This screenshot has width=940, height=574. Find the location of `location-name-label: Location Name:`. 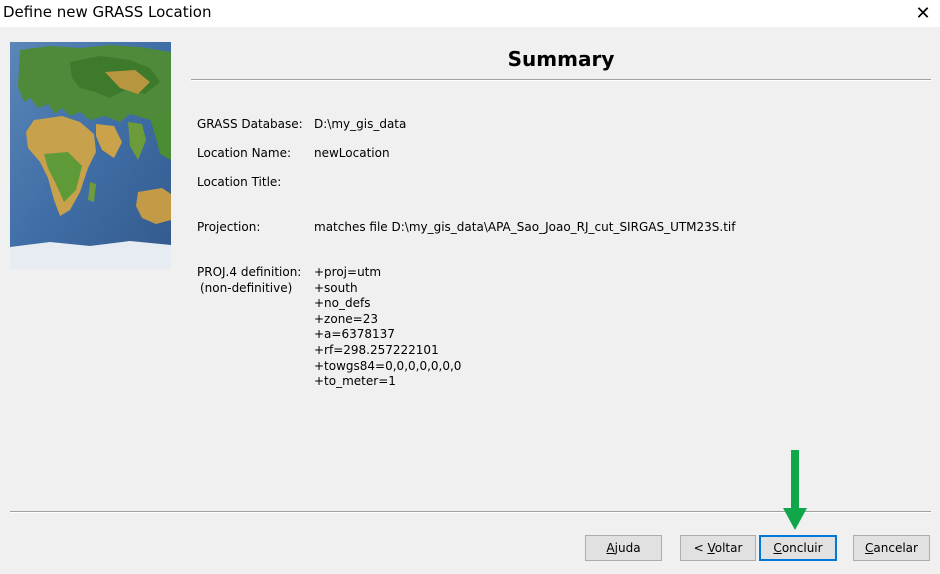

location-name-label: Location Name: is located at coordinates (244, 153).